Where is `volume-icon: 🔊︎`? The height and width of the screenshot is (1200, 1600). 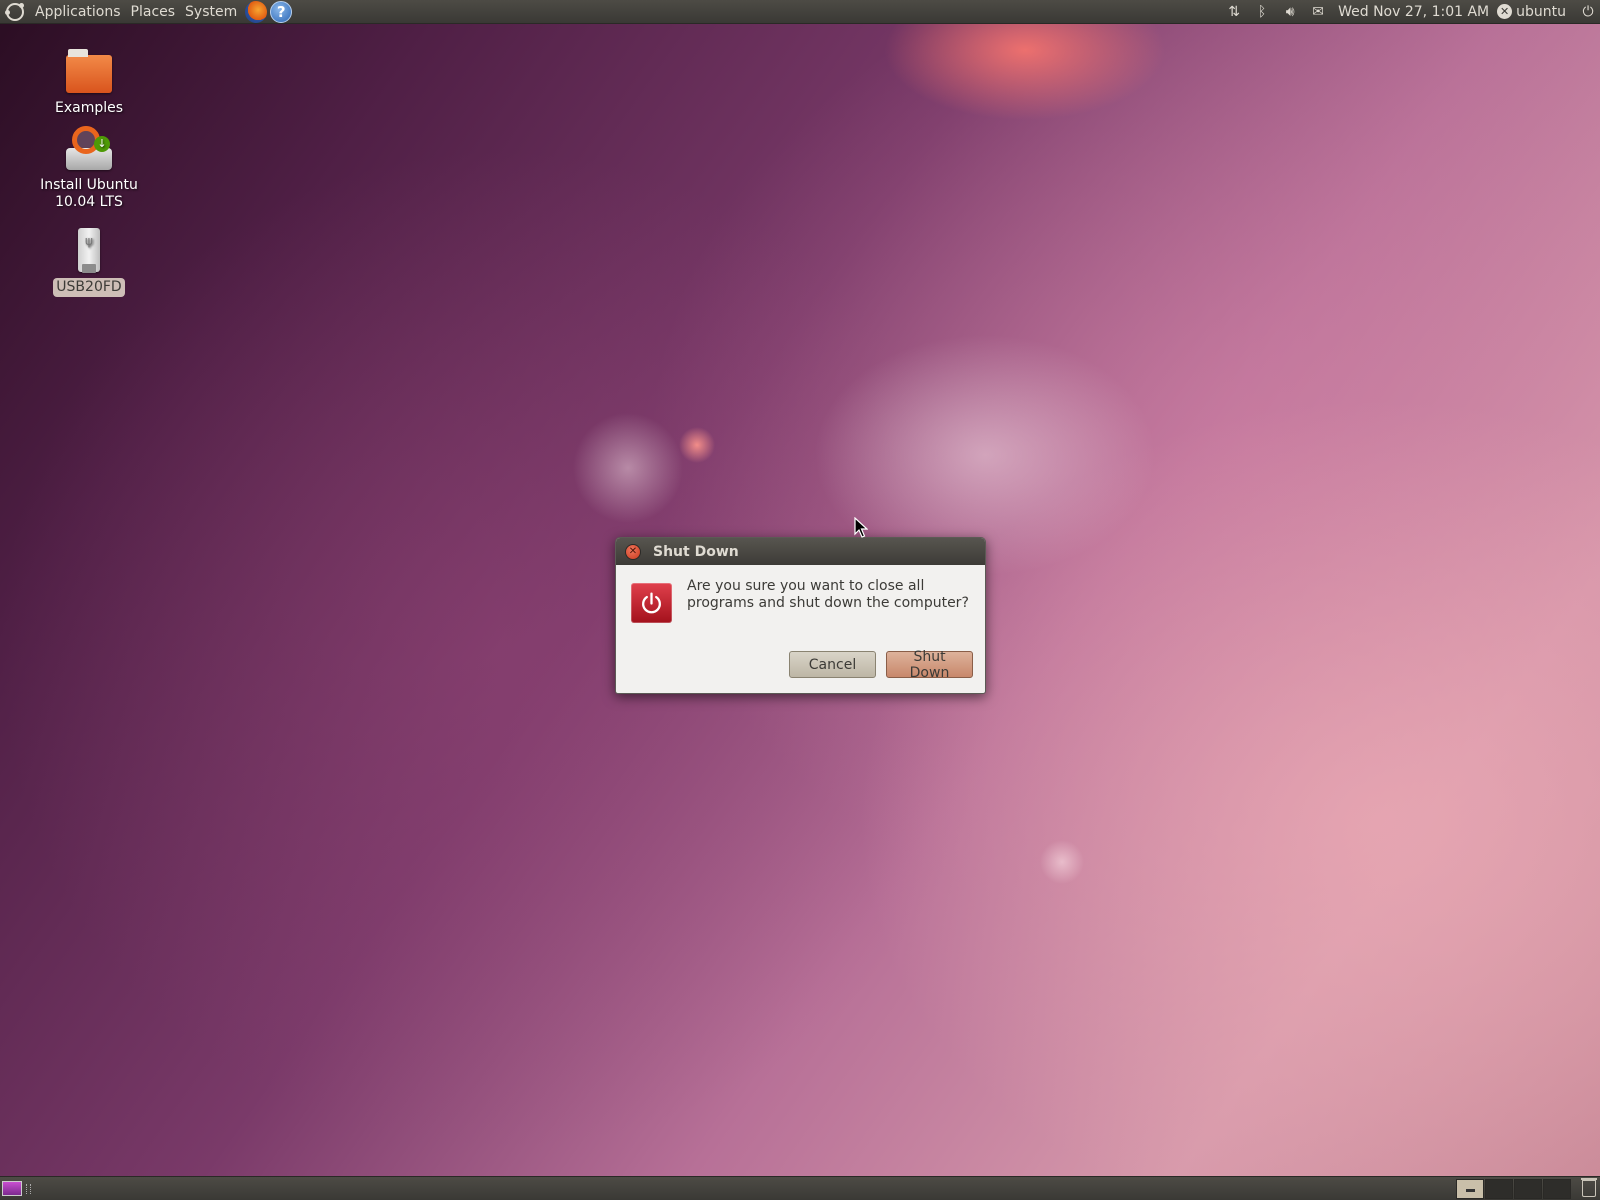
volume-icon: 🔊︎ is located at coordinates (1290, 12).